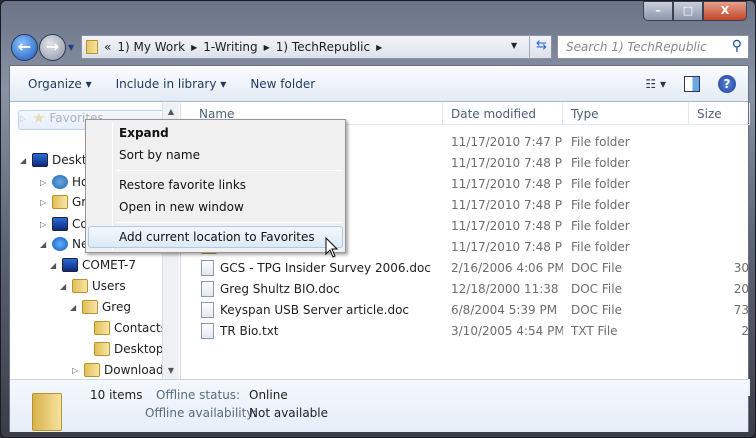  Describe the element at coordinates (121, 369) in the screenshot. I see `nav-item-downloads: ▷ Downloads` at that location.